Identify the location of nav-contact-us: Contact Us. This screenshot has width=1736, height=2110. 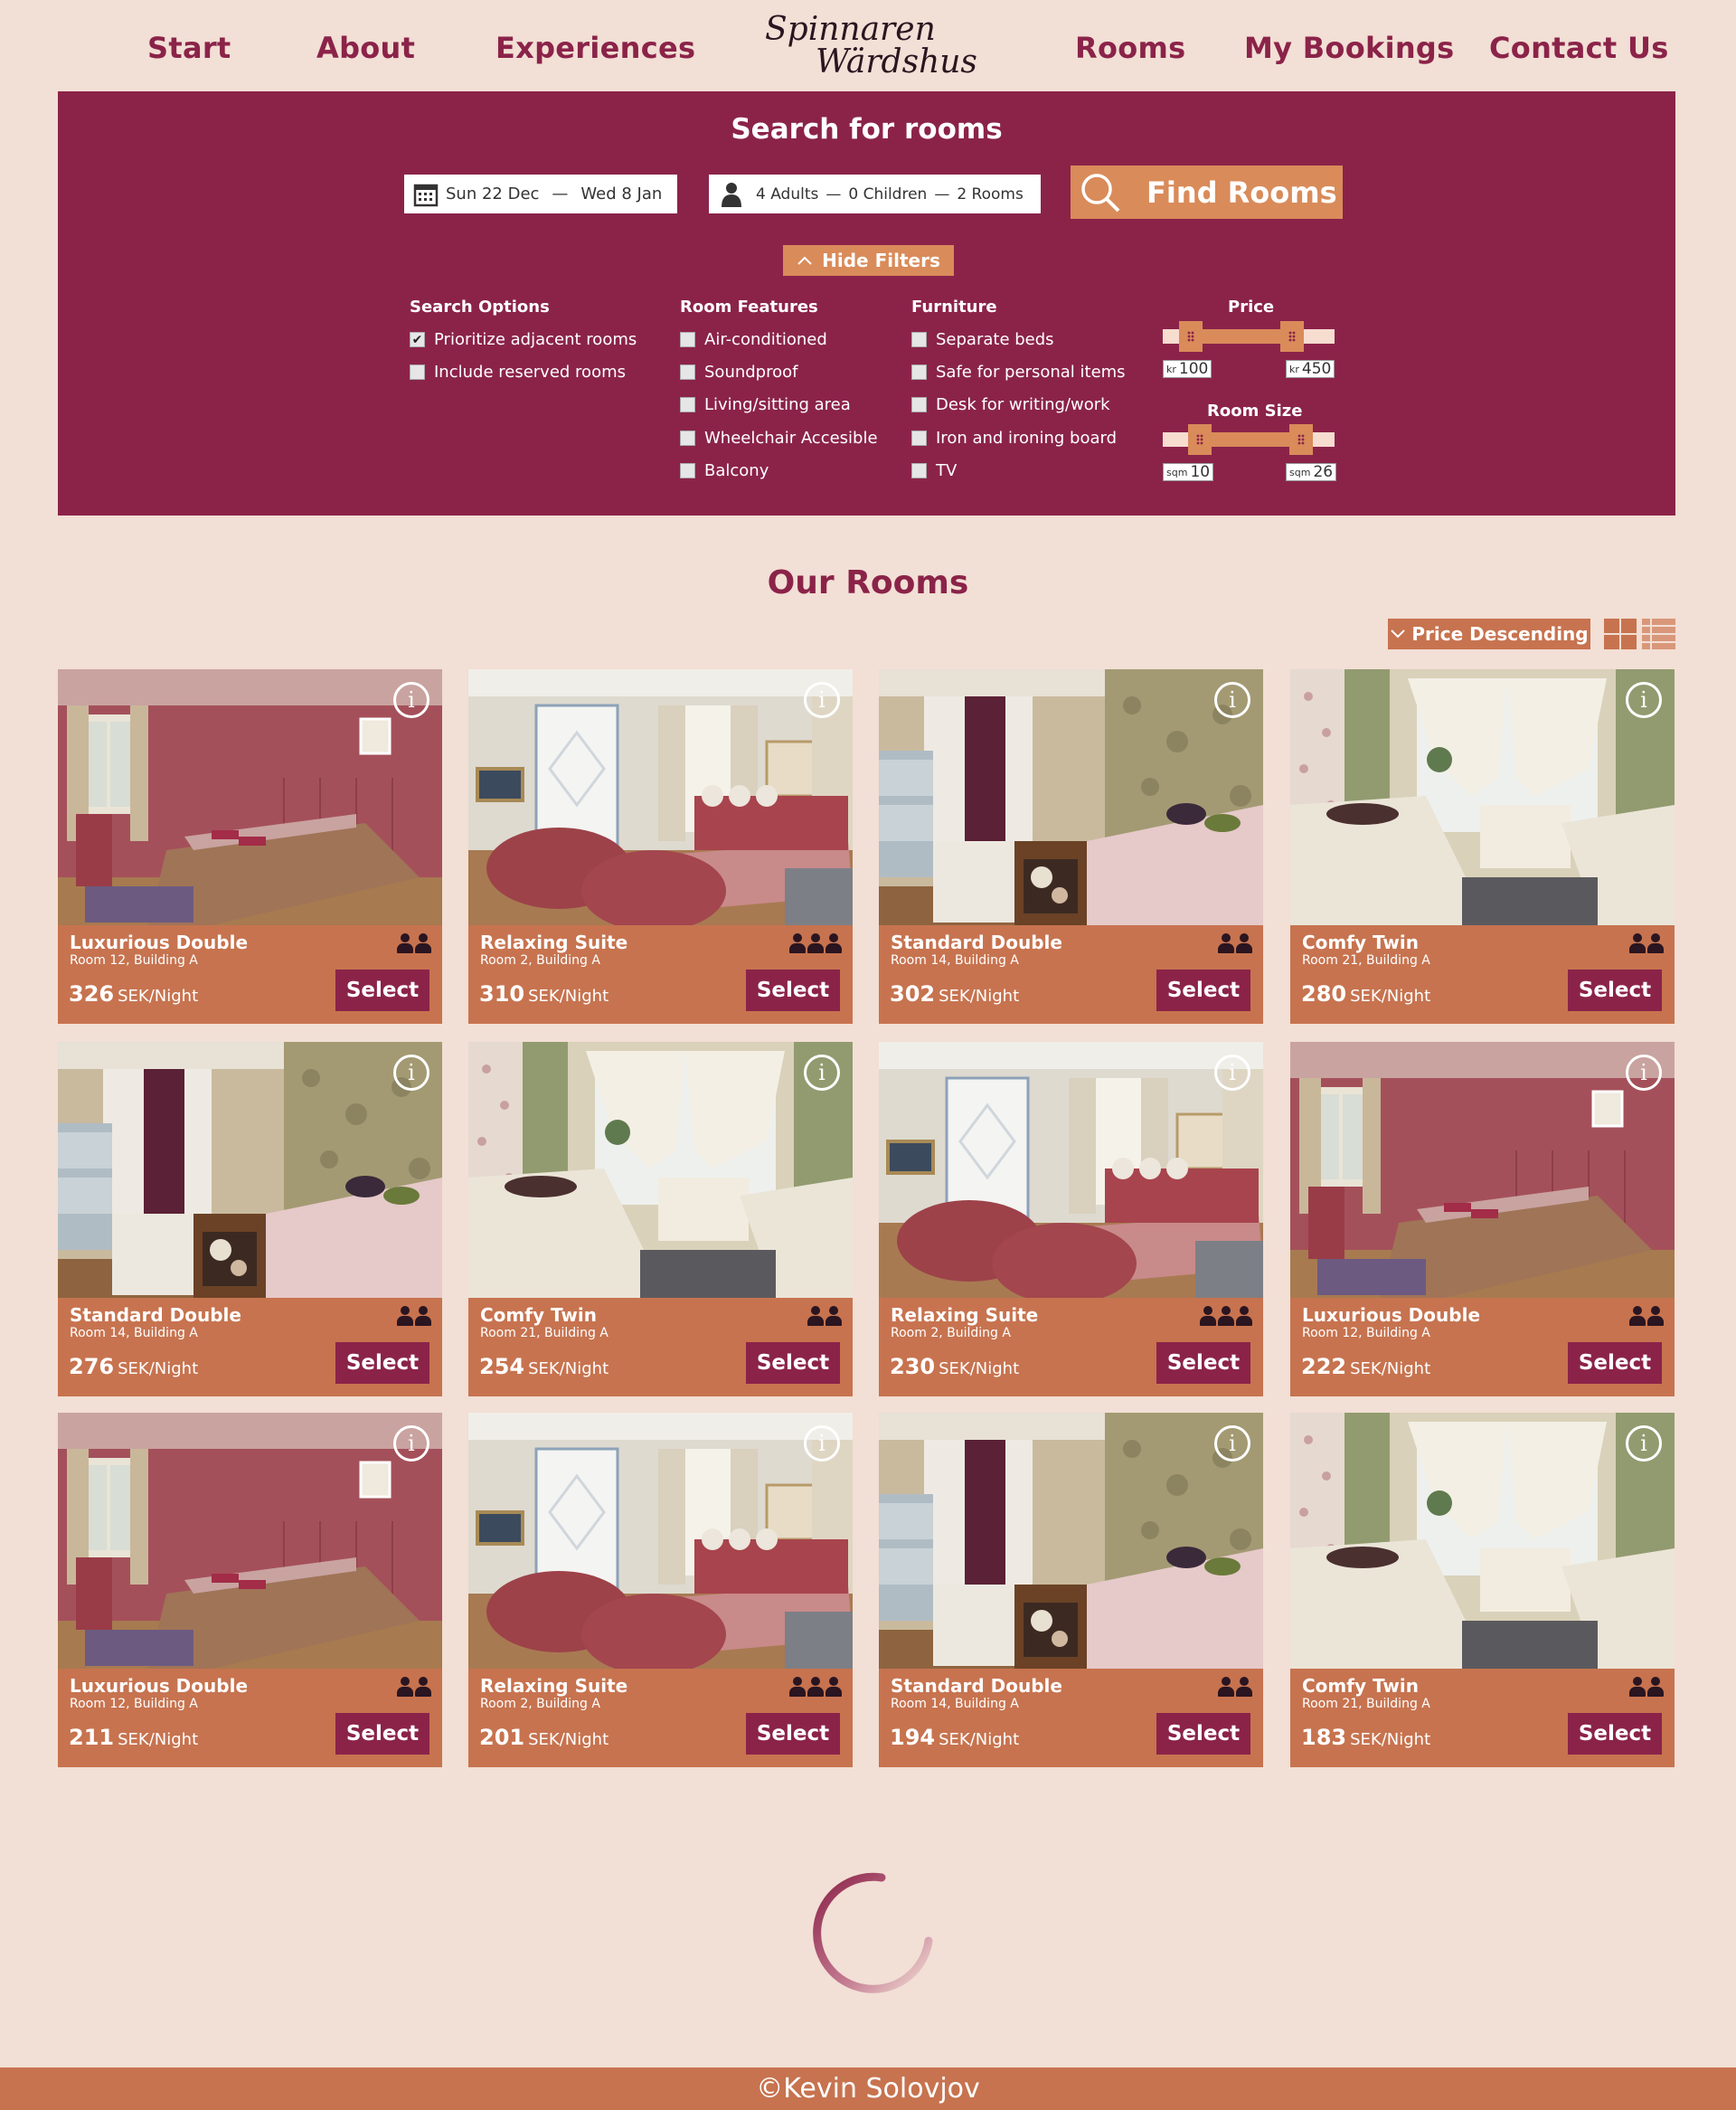
(1579, 48).